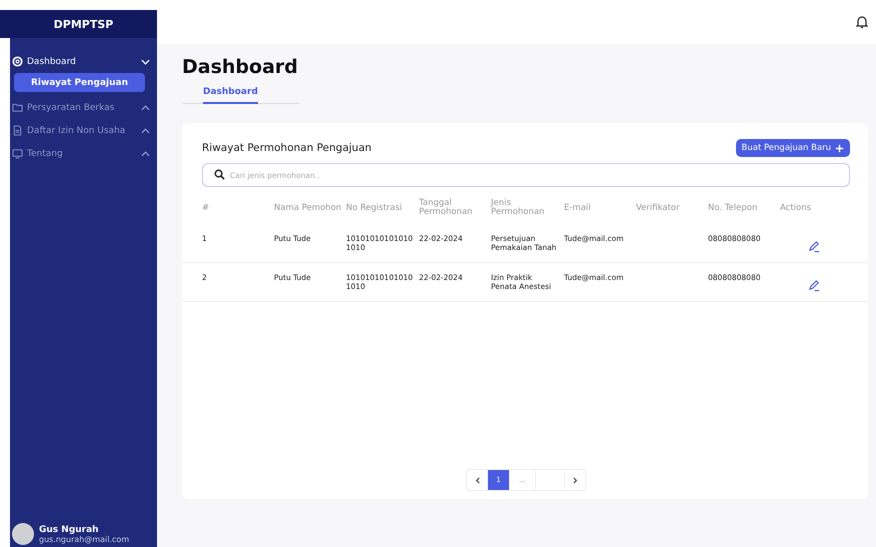 The height and width of the screenshot is (547, 876). What do you see at coordinates (78, 24) in the screenshot?
I see `brand-title: DPMPTSP` at bounding box center [78, 24].